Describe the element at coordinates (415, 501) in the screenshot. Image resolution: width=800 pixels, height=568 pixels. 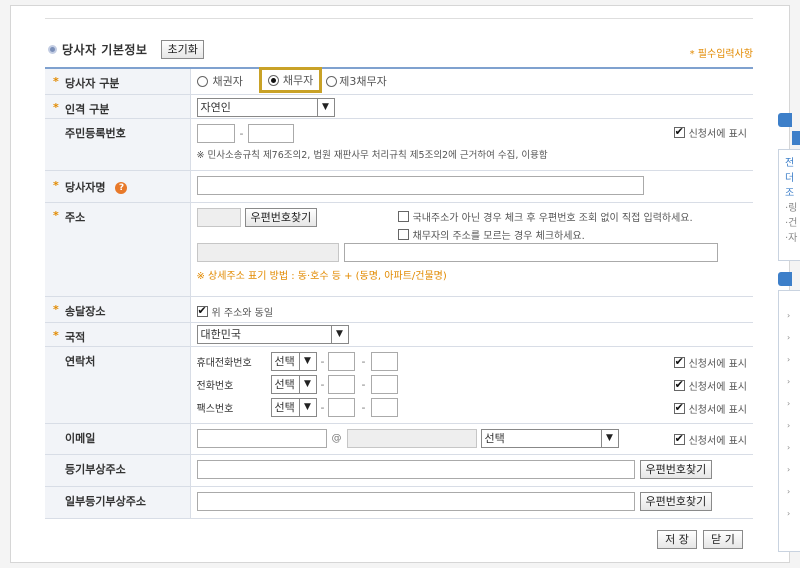
I see `partial-reg-address-input` at that location.